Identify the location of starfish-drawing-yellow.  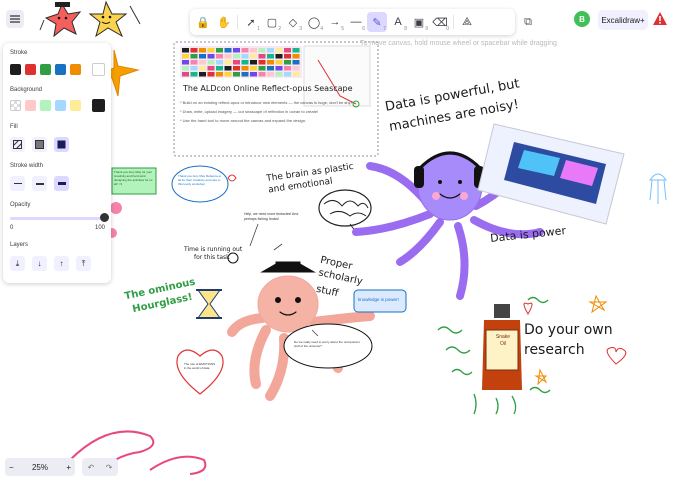
(114, 19).